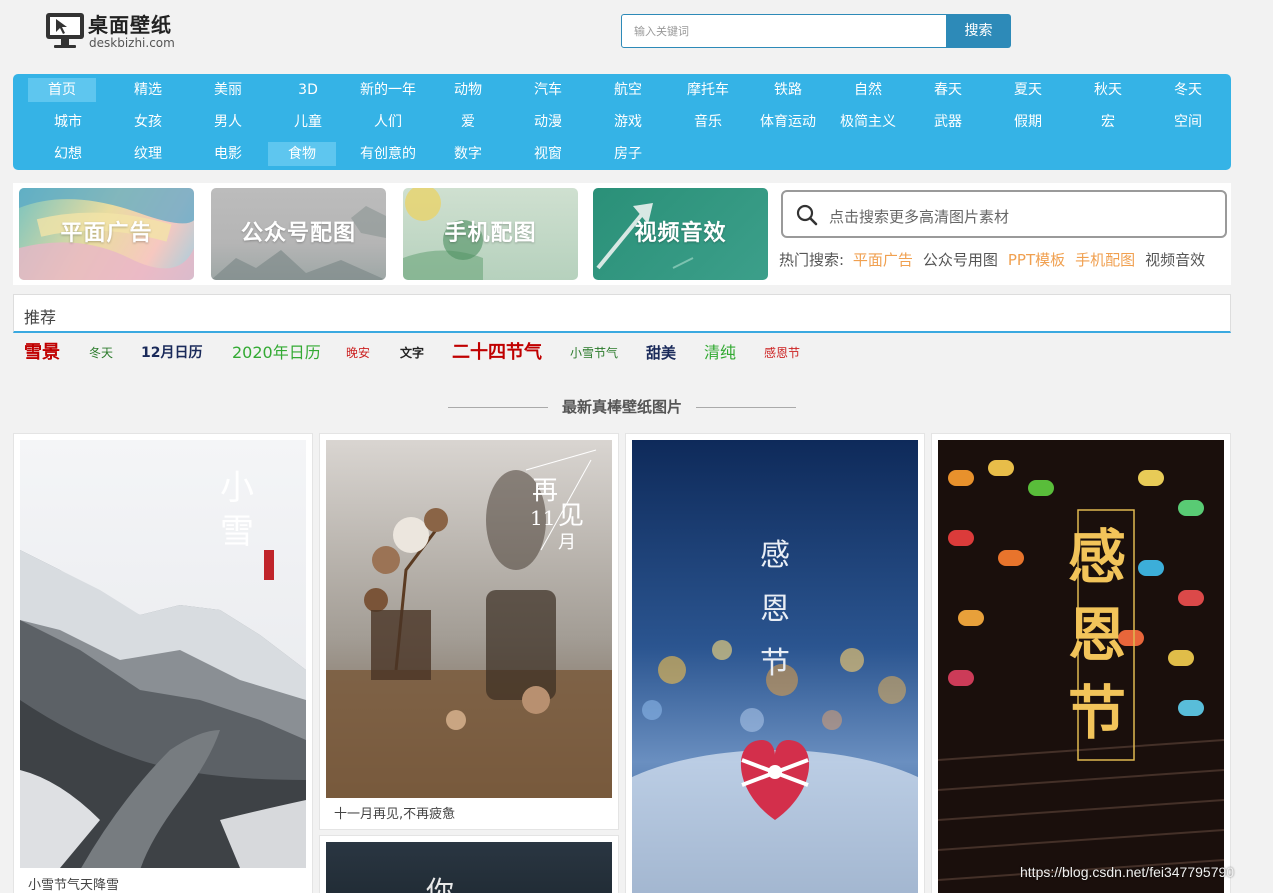 This screenshot has height=893, width=1273. What do you see at coordinates (269, 565) in the screenshot?
I see `seal-stamp` at bounding box center [269, 565].